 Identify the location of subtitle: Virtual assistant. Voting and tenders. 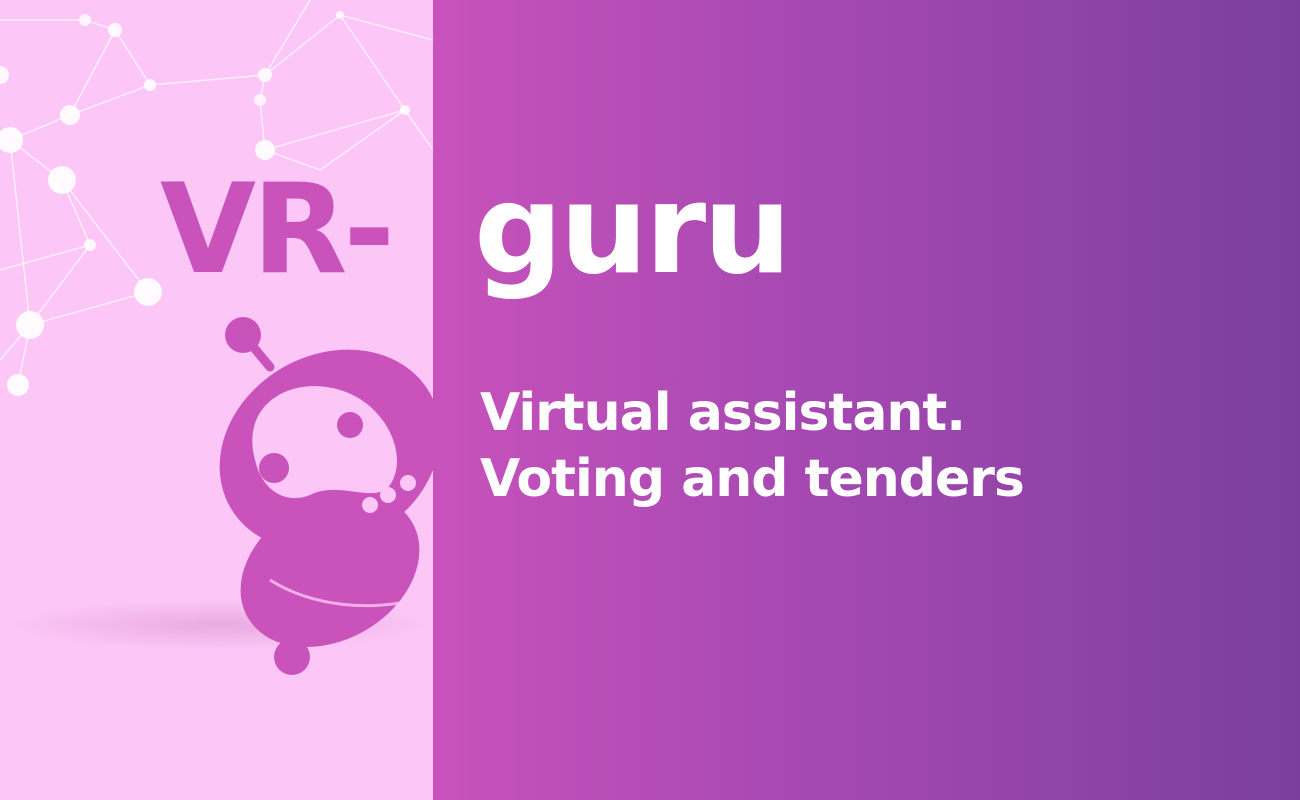
(752, 446).